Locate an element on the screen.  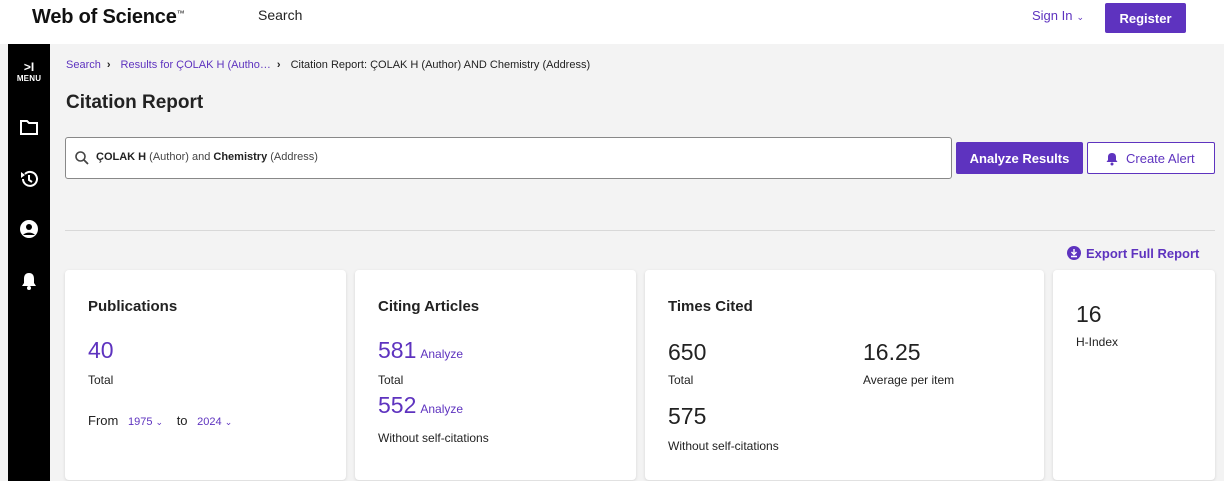
page-title: Citation Report is located at coordinates (135, 102).